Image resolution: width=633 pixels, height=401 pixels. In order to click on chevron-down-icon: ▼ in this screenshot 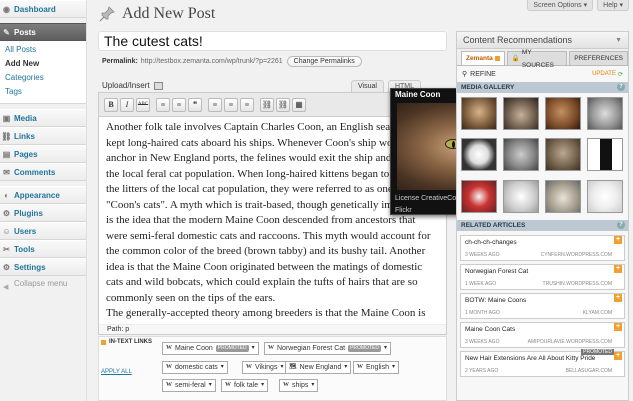, I will do `click(618, 40)`.